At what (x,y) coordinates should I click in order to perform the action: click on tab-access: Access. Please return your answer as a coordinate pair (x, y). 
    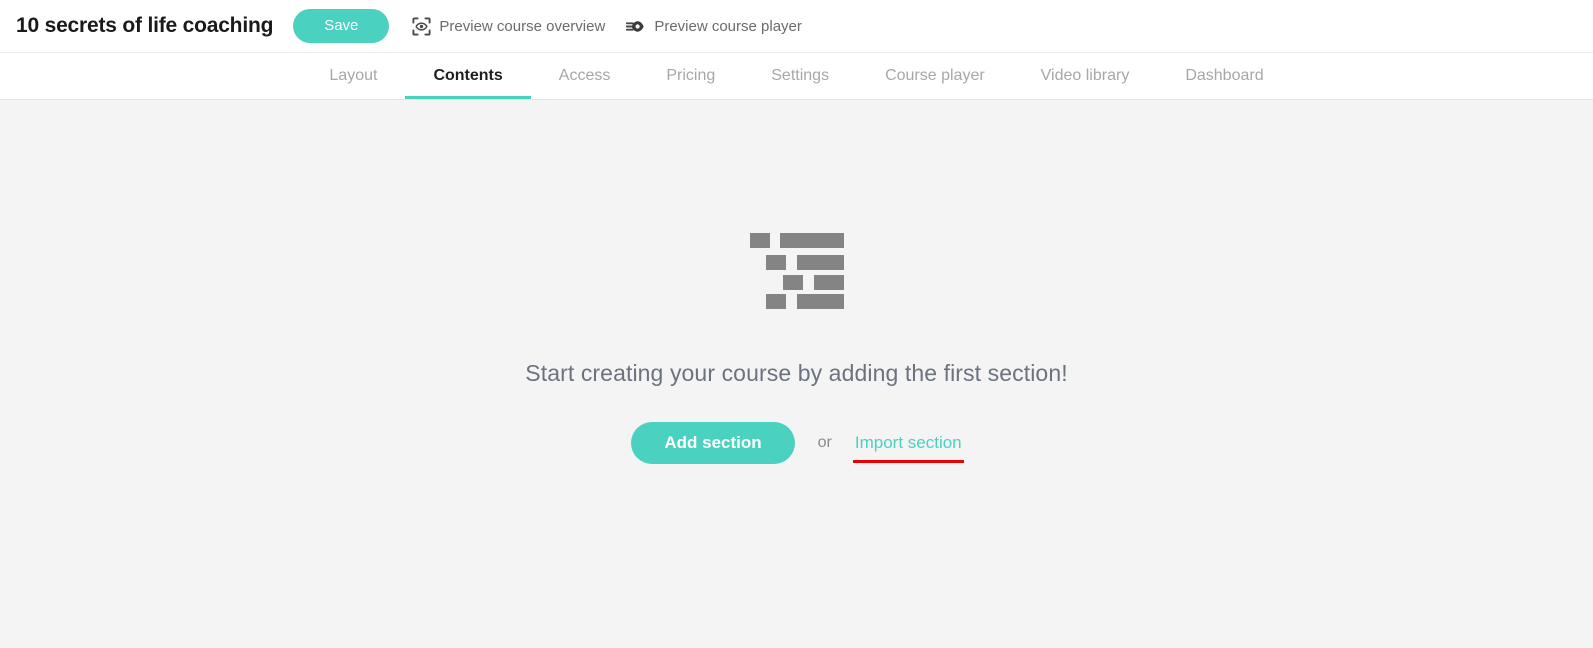
    Looking at the image, I should click on (585, 76).